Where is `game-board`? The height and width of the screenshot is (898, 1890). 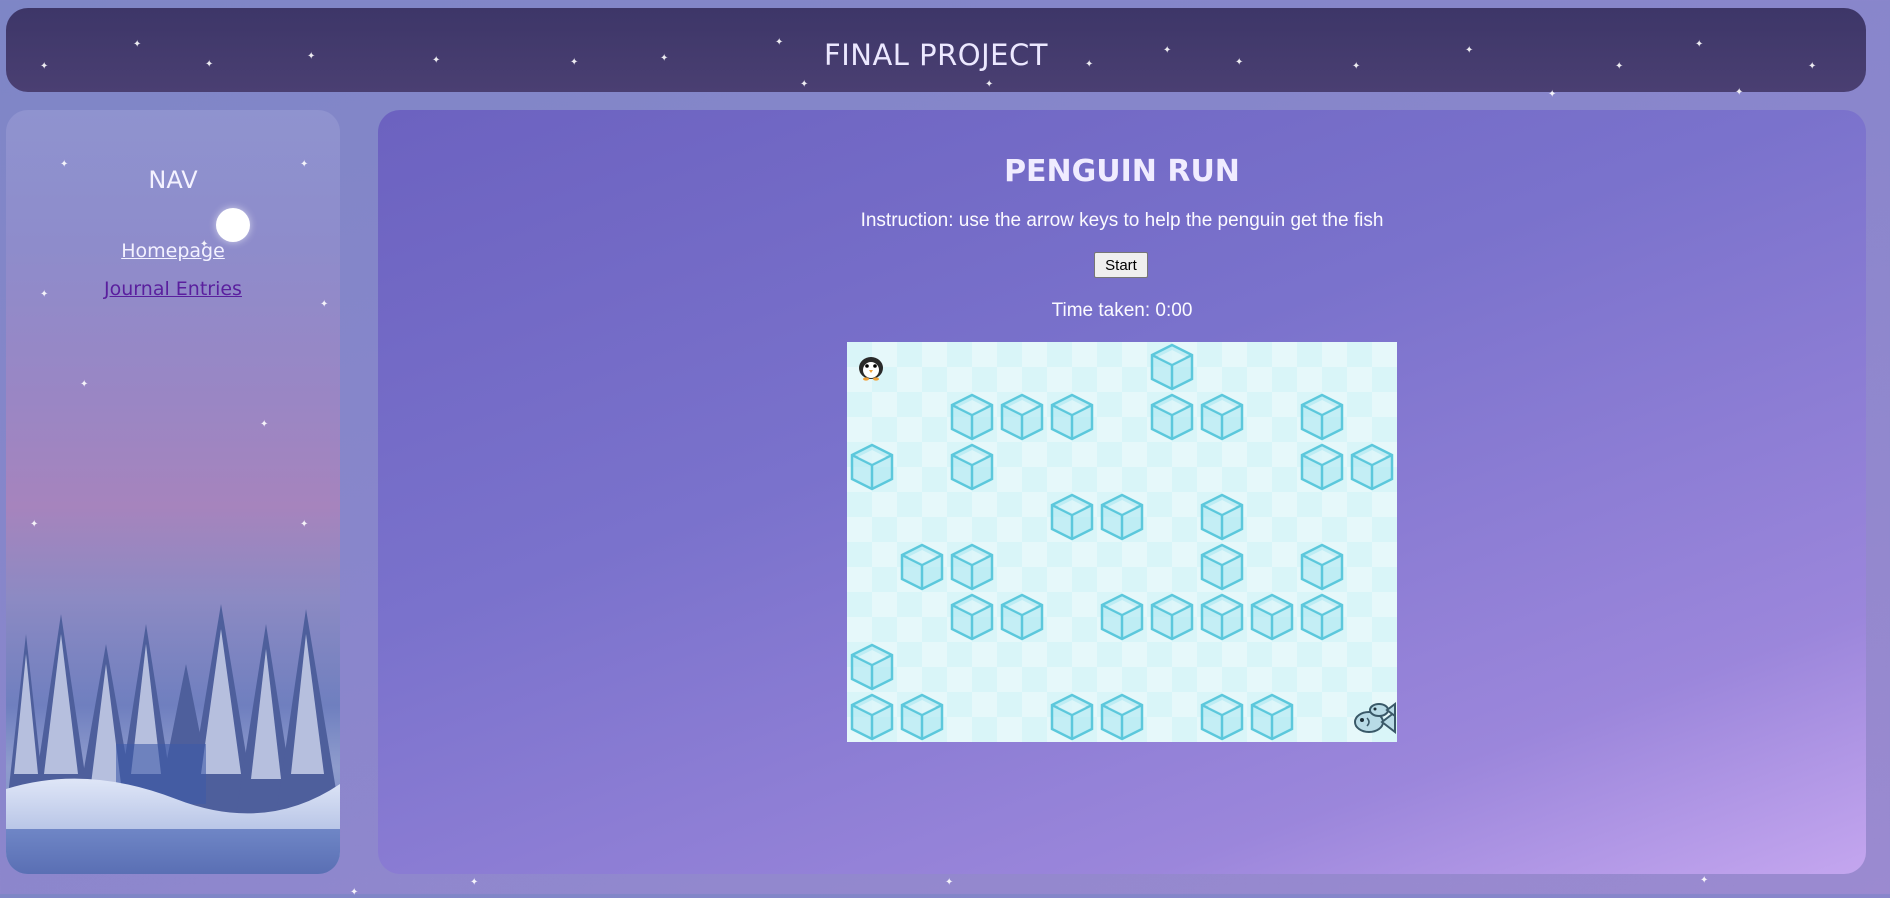
game-board is located at coordinates (1122, 542).